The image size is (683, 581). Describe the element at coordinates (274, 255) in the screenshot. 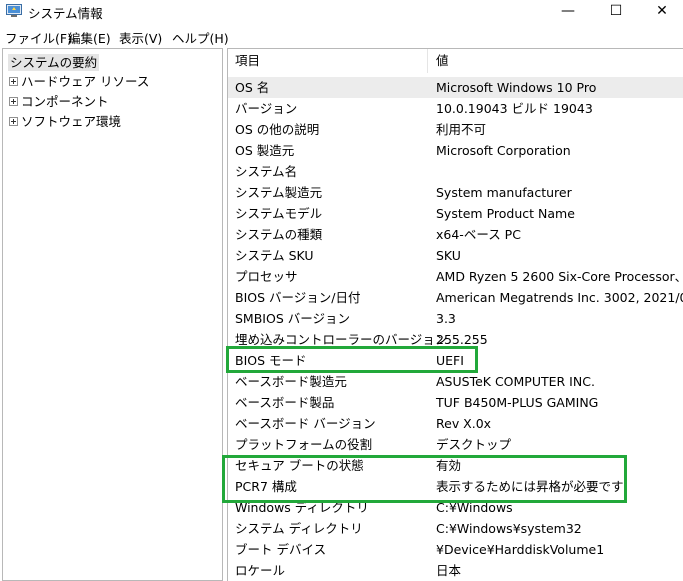

I see `row-item-label: システム SKU` at that location.